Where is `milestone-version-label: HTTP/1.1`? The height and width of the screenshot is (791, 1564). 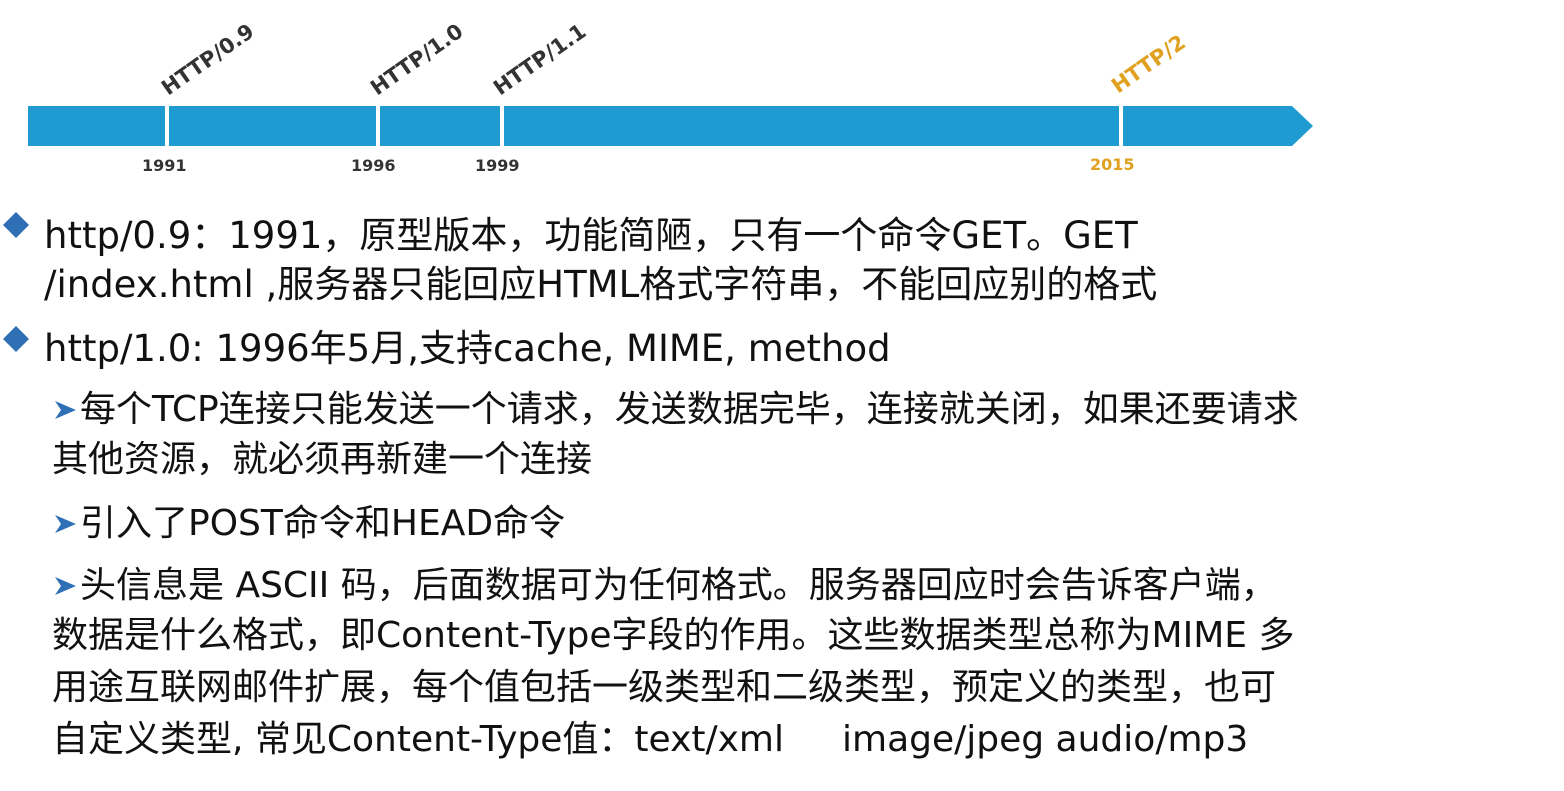 milestone-version-label: HTTP/1.1 is located at coordinates (539, 59).